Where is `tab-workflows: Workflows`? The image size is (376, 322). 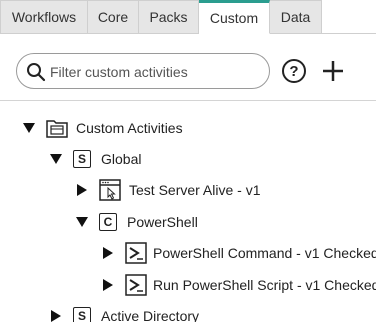
tab-workflows: Workflows is located at coordinates (44, 17).